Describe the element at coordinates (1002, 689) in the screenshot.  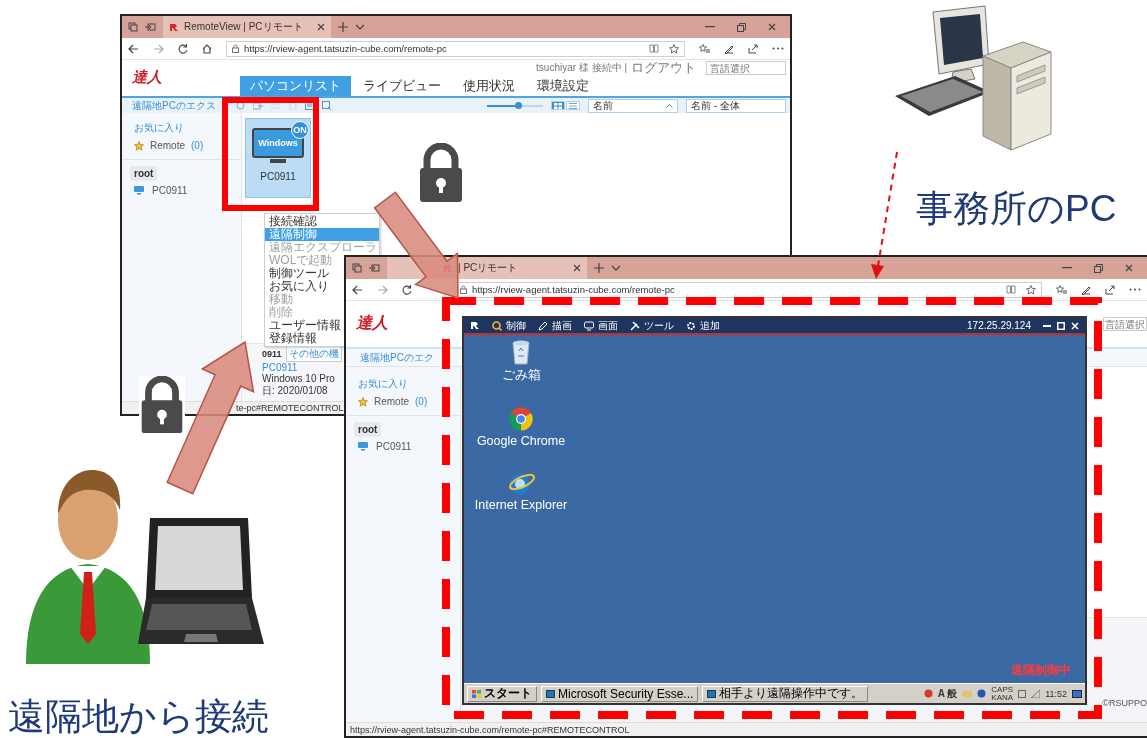
I see `caps-indicator: CAPS` at that location.